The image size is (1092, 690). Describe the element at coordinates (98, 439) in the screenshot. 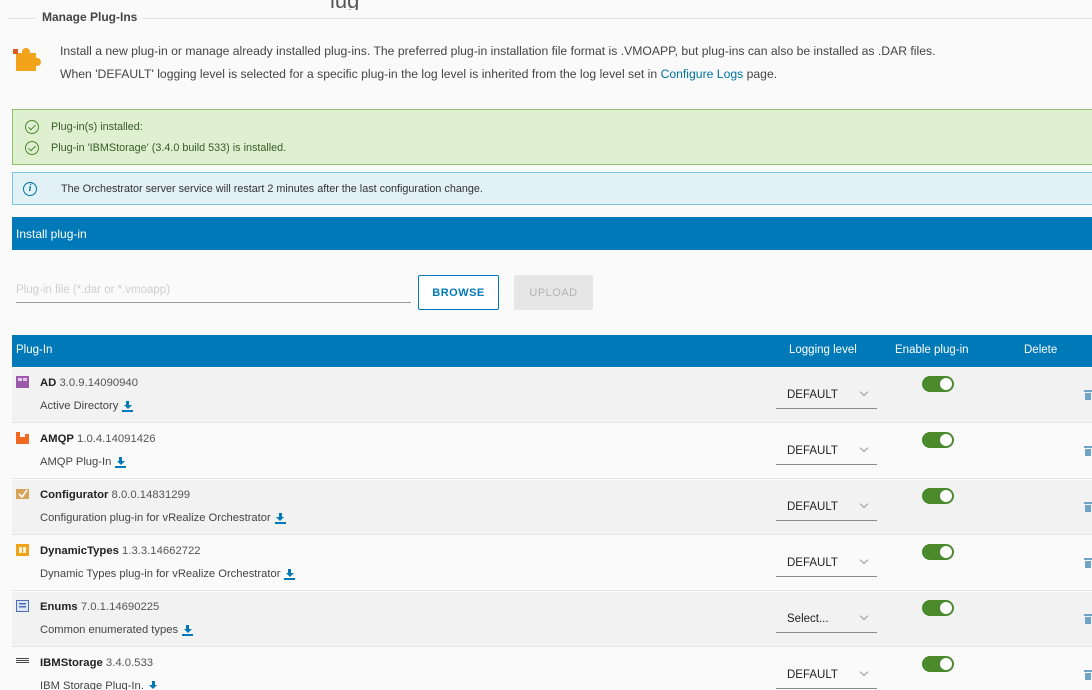

I see `plugin-name: AMQP 1.0.4.14091426` at that location.